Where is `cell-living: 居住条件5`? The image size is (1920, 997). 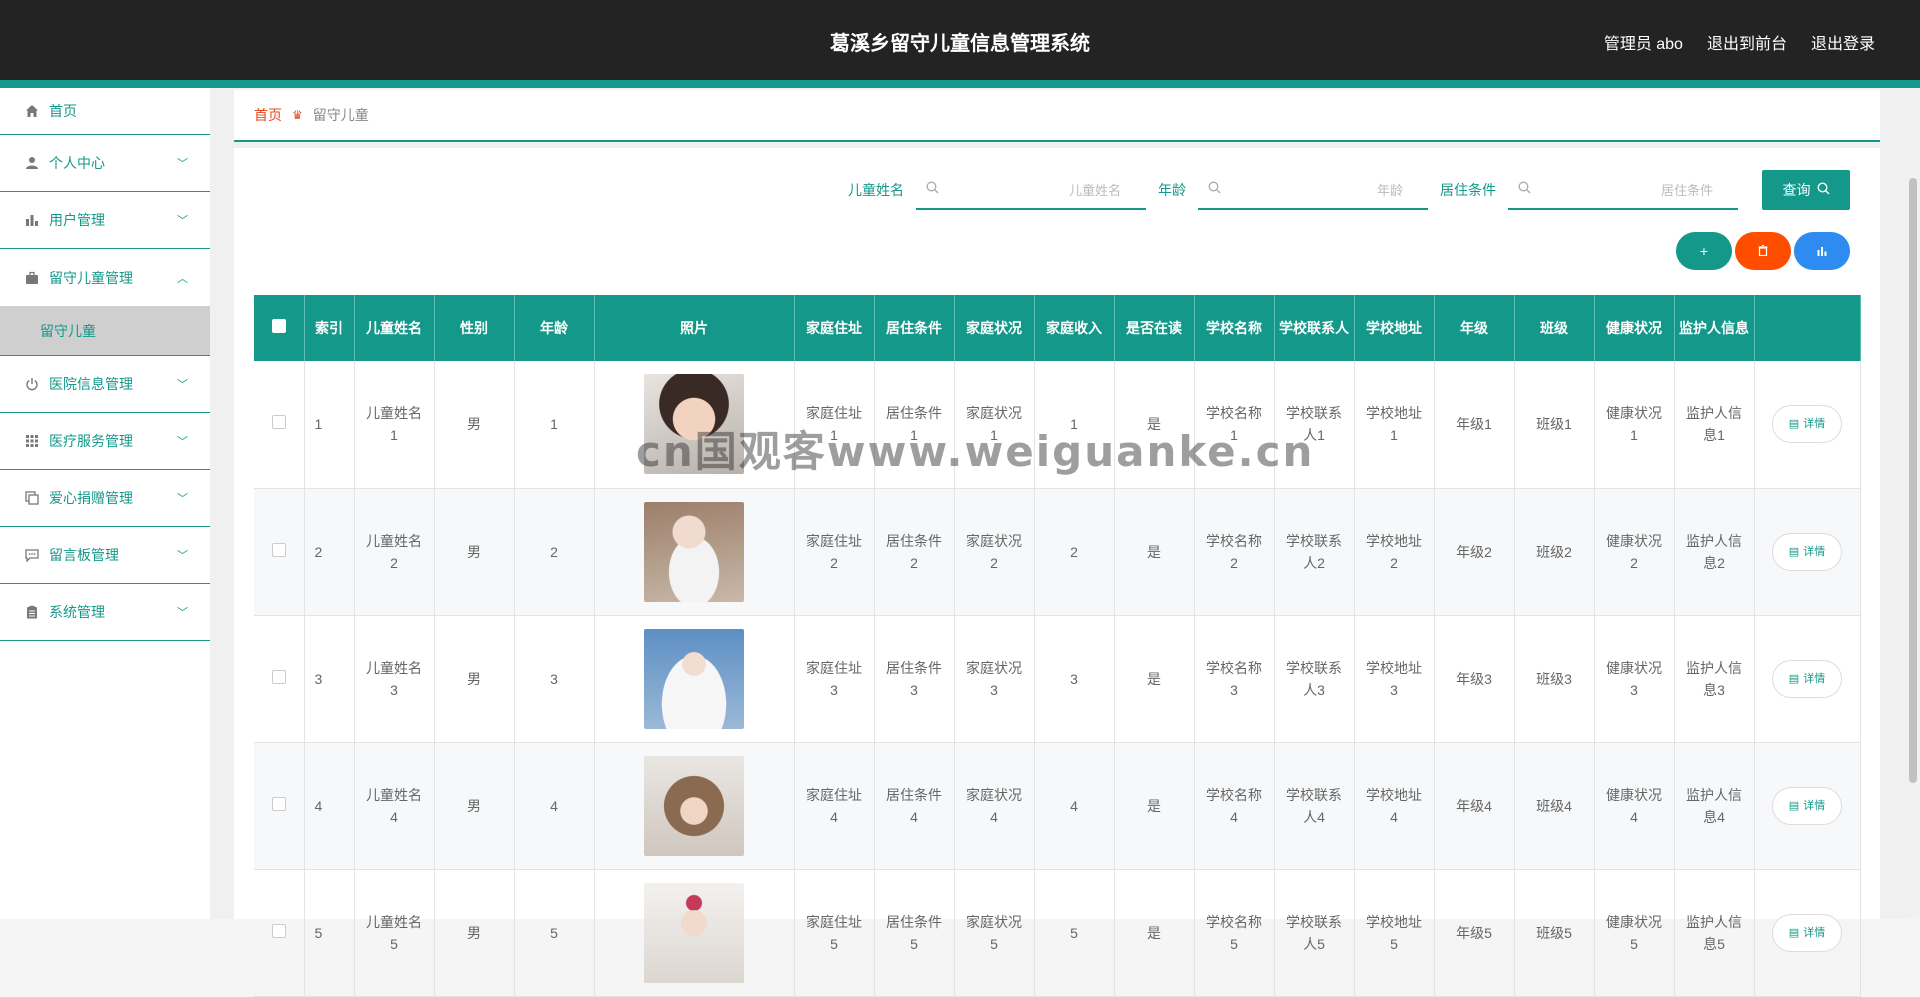
cell-living: 居住条件5 is located at coordinates (914, 933).